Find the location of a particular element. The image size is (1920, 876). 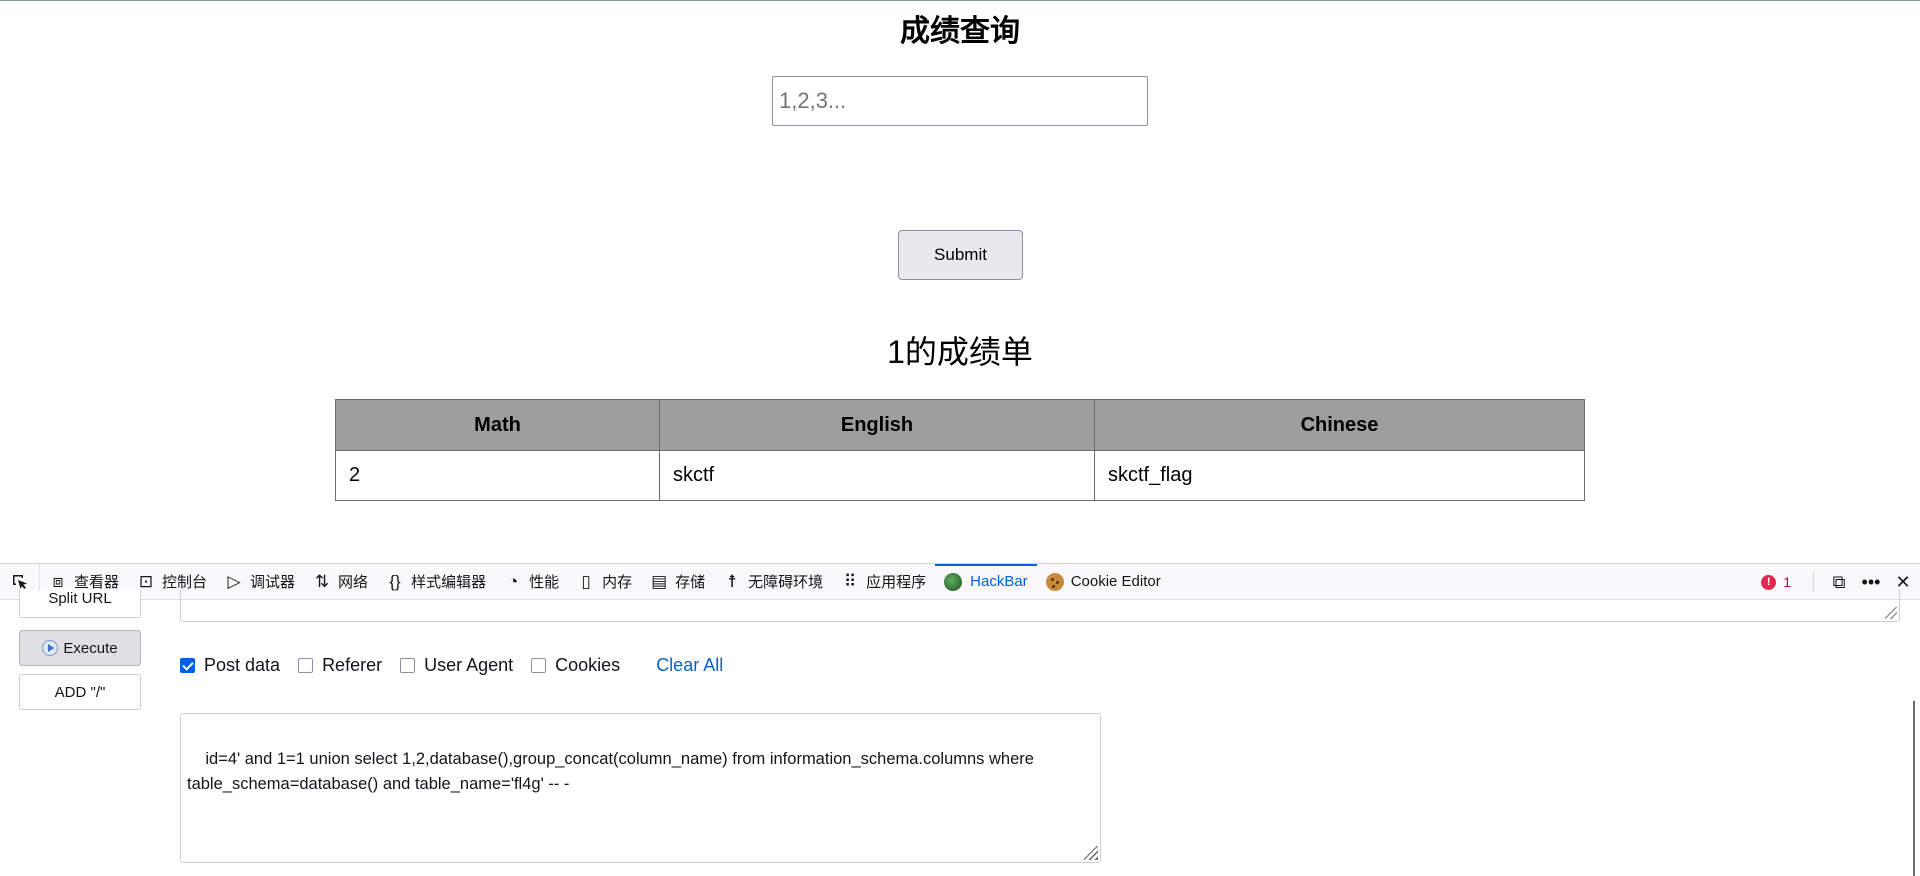

inspector-icon: ⧈ is located at coordinates (58, 581).